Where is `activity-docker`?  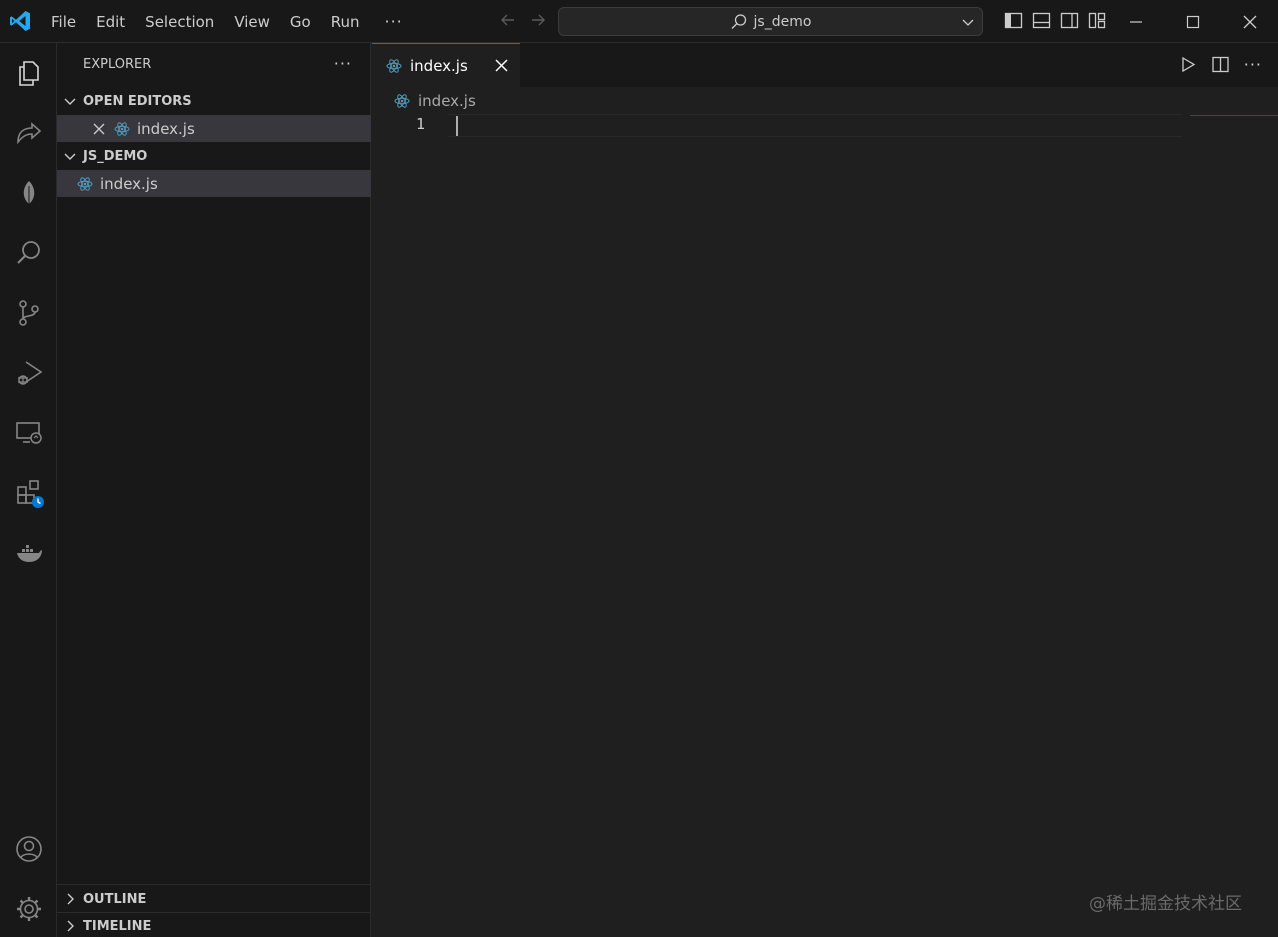 activity-docker is located at coordinates (28, 553).